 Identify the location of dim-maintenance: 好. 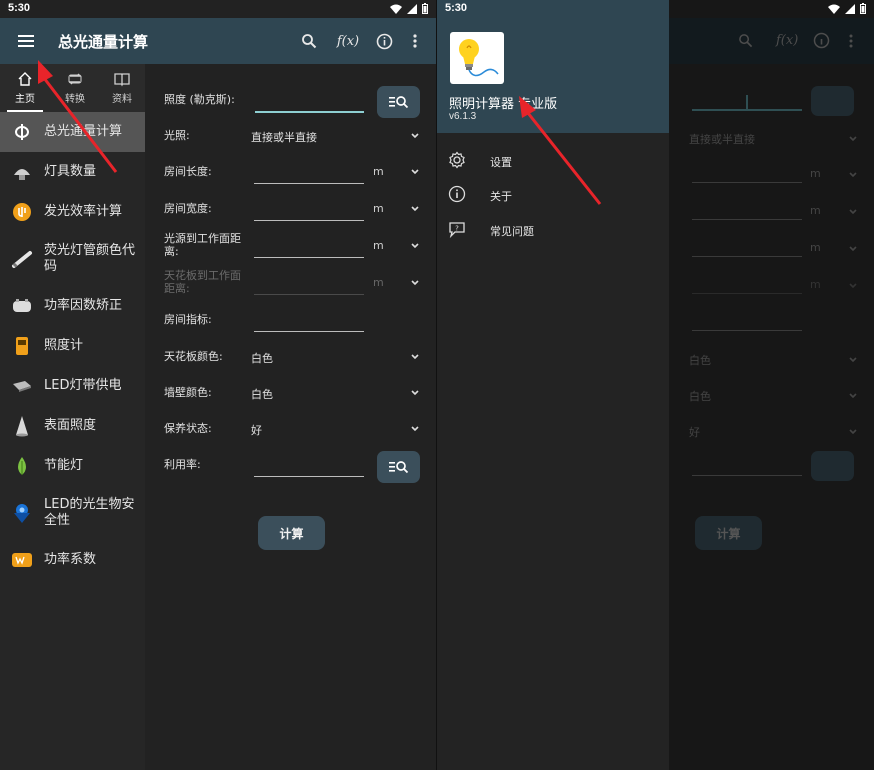
(694, 432).